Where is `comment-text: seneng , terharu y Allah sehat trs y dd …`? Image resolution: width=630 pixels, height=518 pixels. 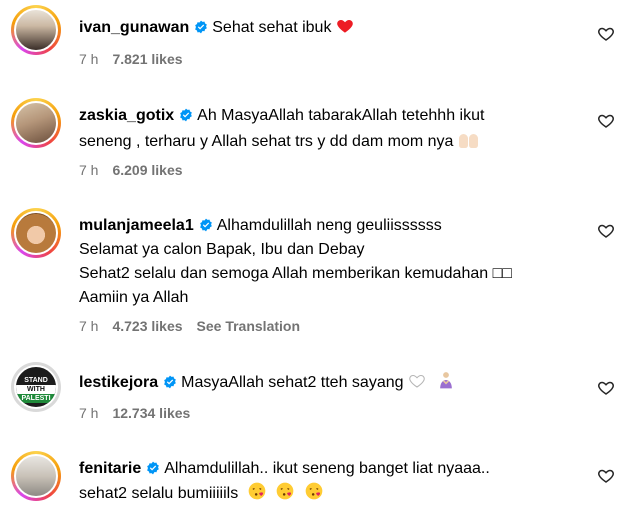
comment-text: seneng , terharu y Allah sehat trs y dd … is located at coordinates (266, 141).